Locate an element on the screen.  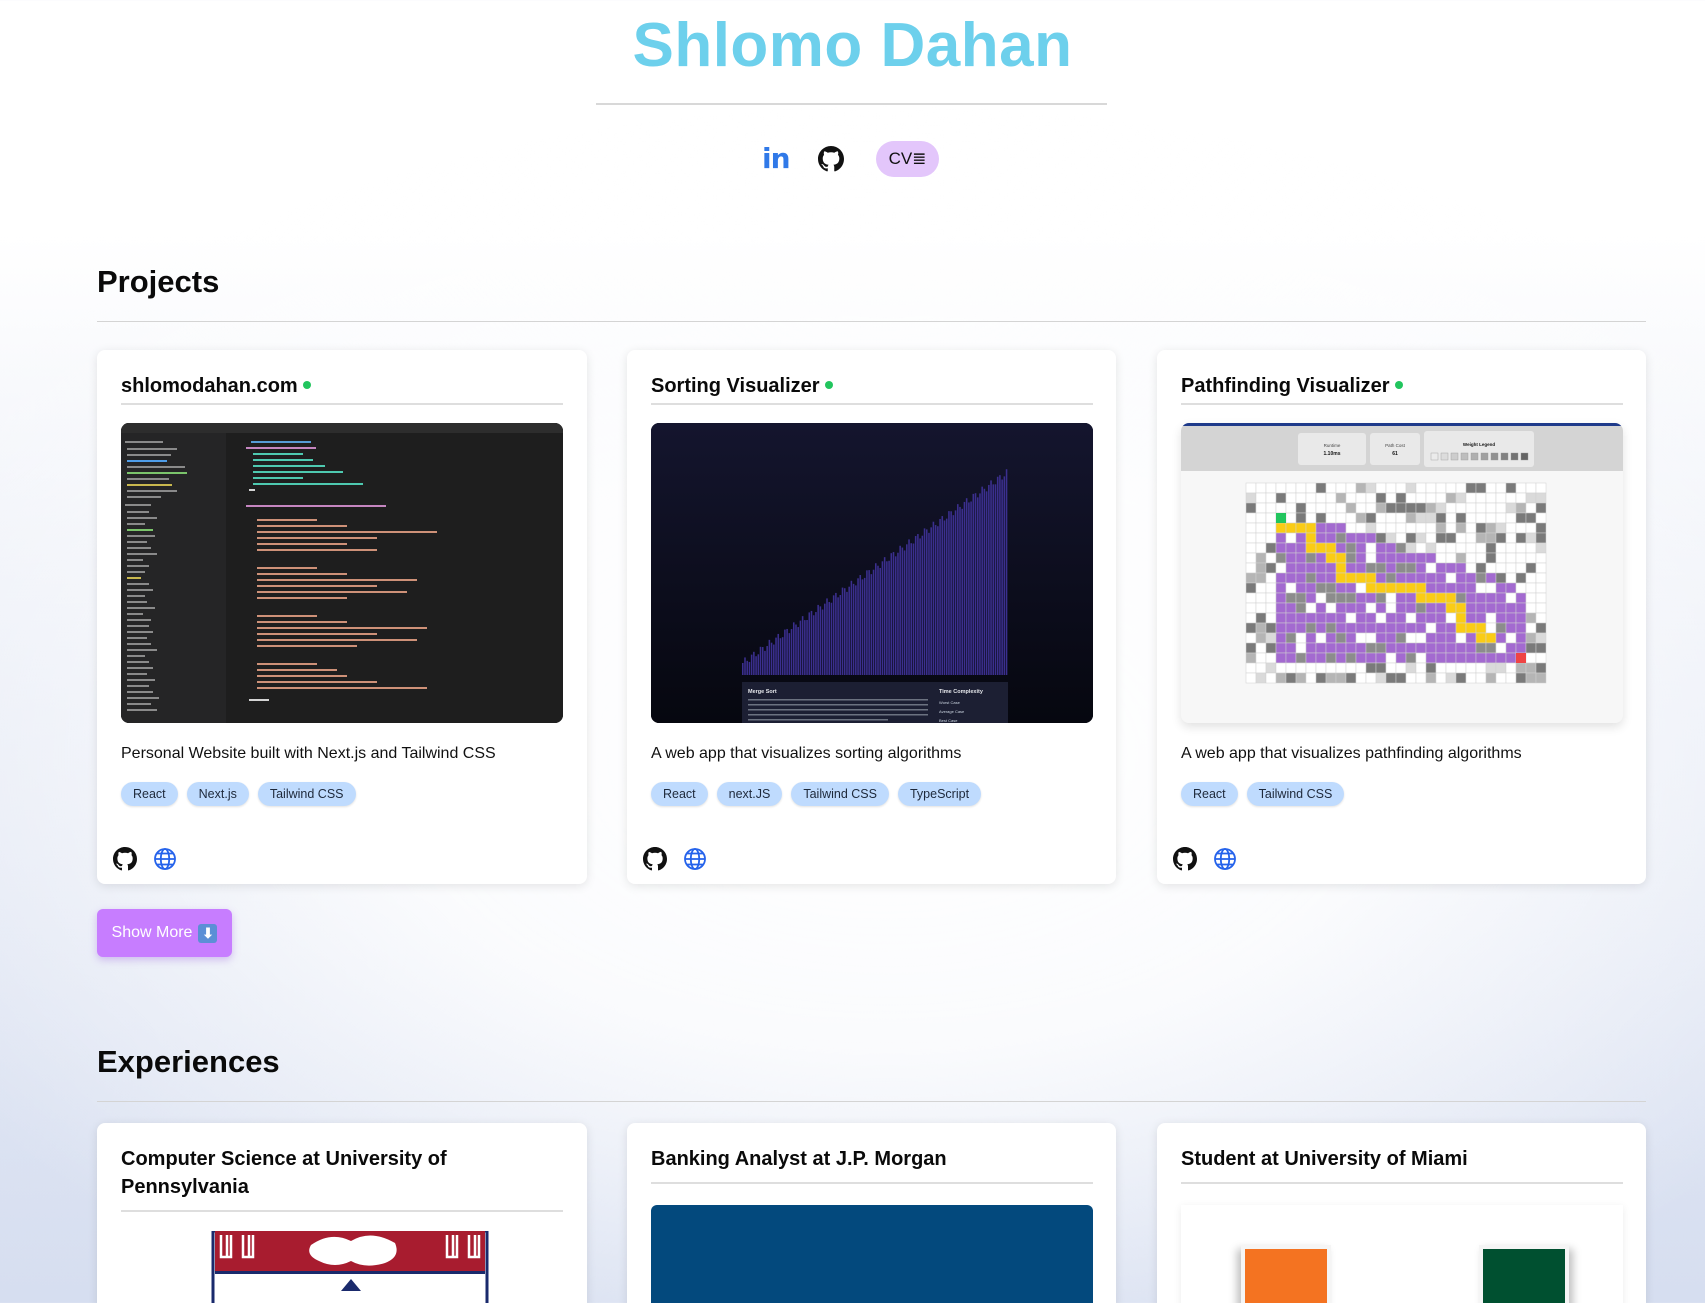
linkedin-icon: in is located at coordinates (776, 158).